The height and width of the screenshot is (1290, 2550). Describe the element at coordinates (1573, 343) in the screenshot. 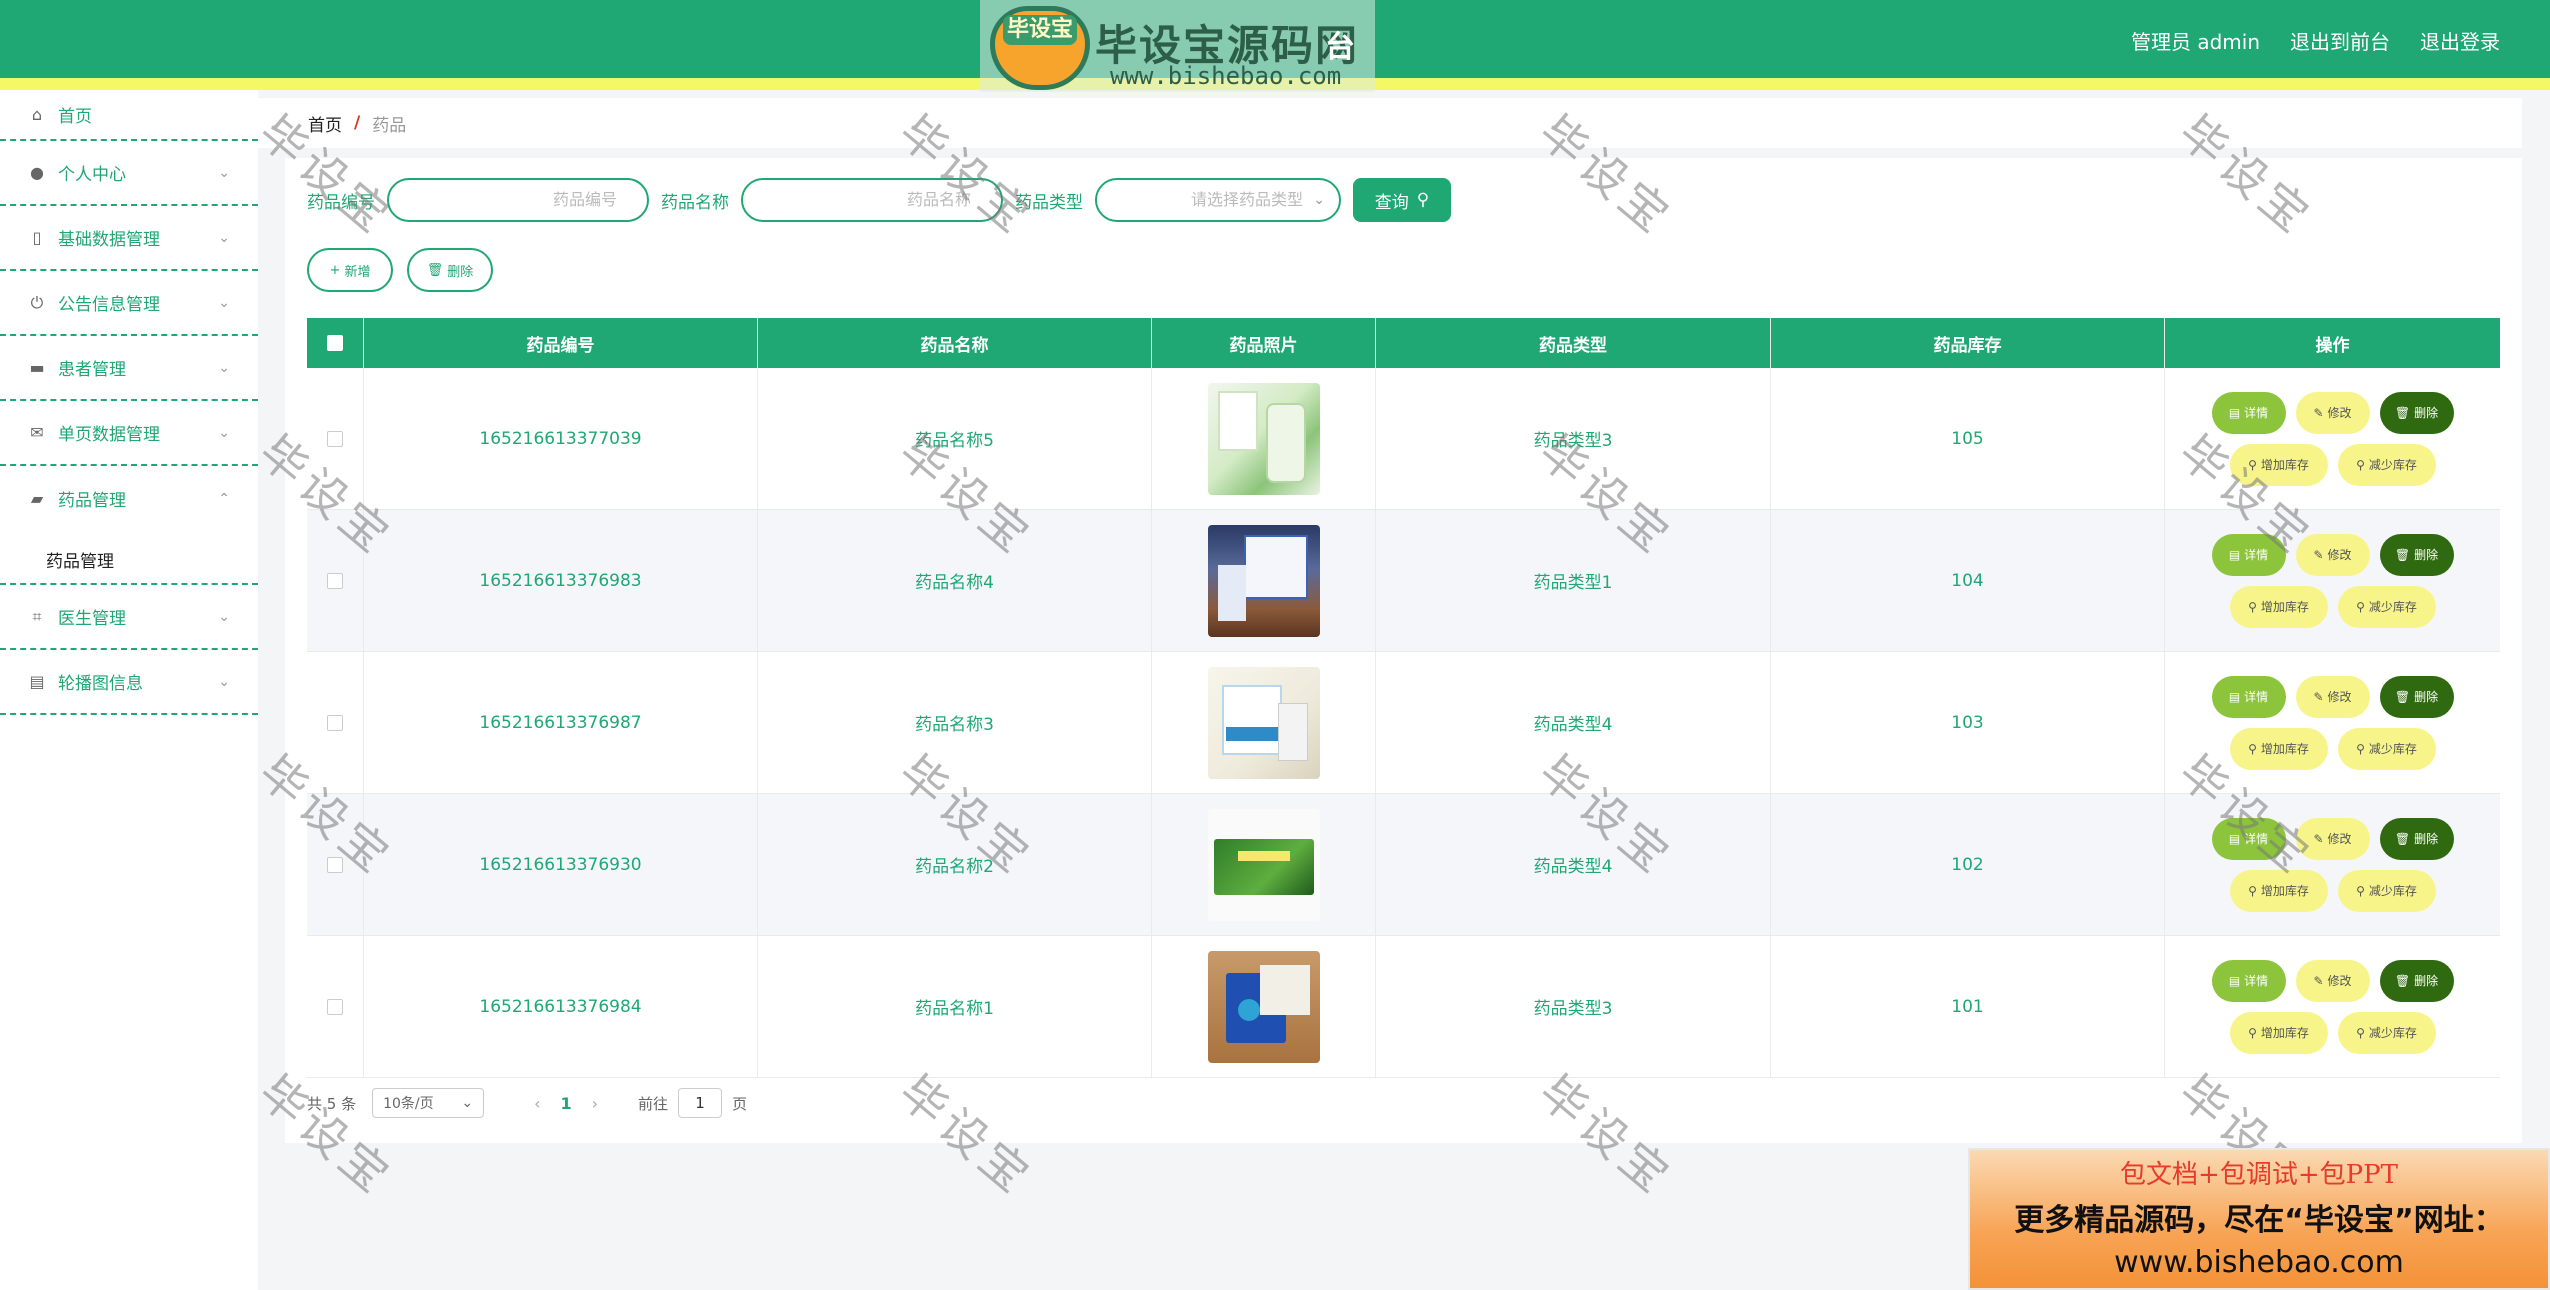

I see `header-type: 药品类型` at that location.